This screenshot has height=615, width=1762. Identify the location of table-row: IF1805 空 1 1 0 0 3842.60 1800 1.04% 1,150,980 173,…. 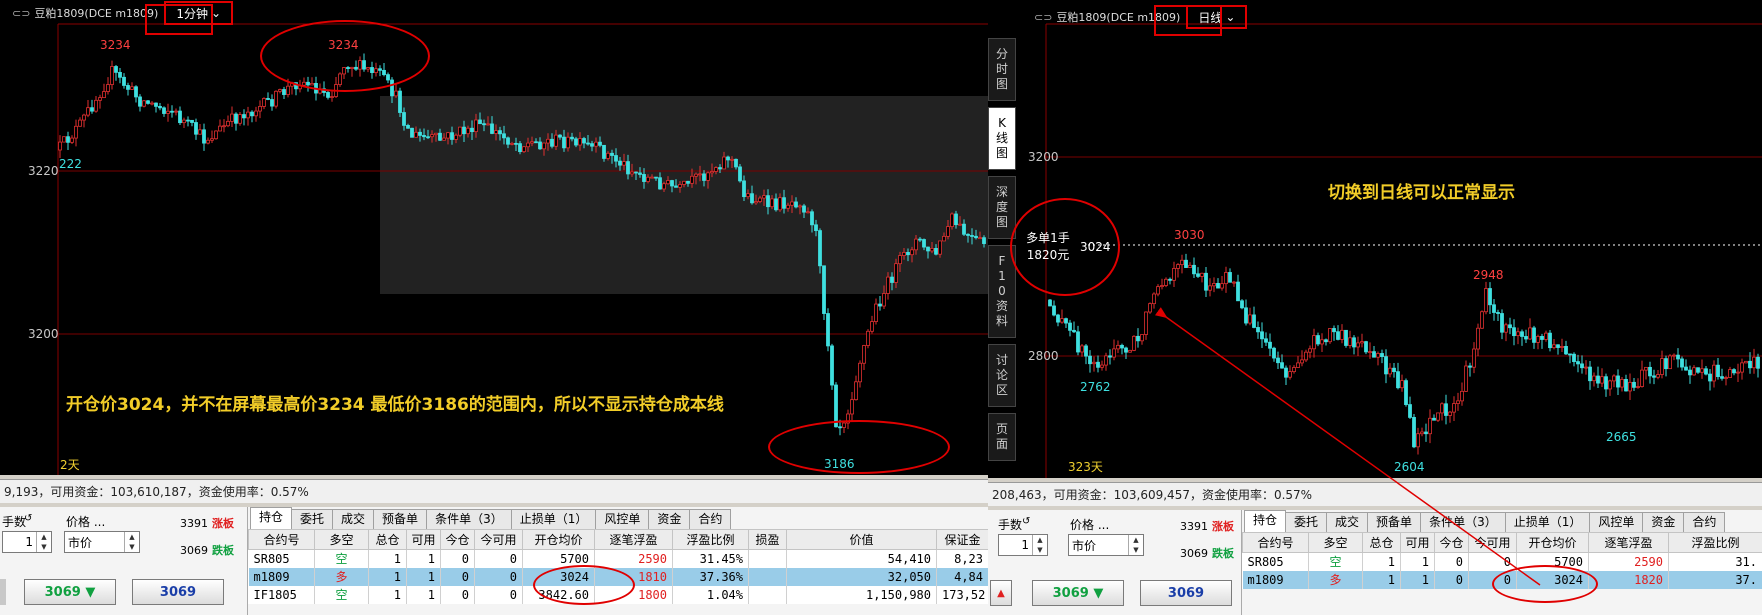
(618, 594).